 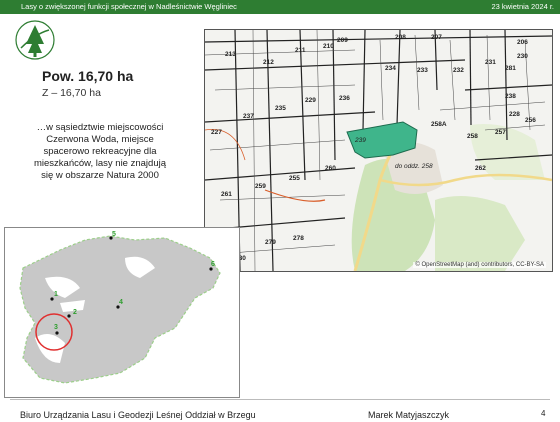 I want to click on area-title: Pow. 16,70 ha, so click(x=88, y=76).